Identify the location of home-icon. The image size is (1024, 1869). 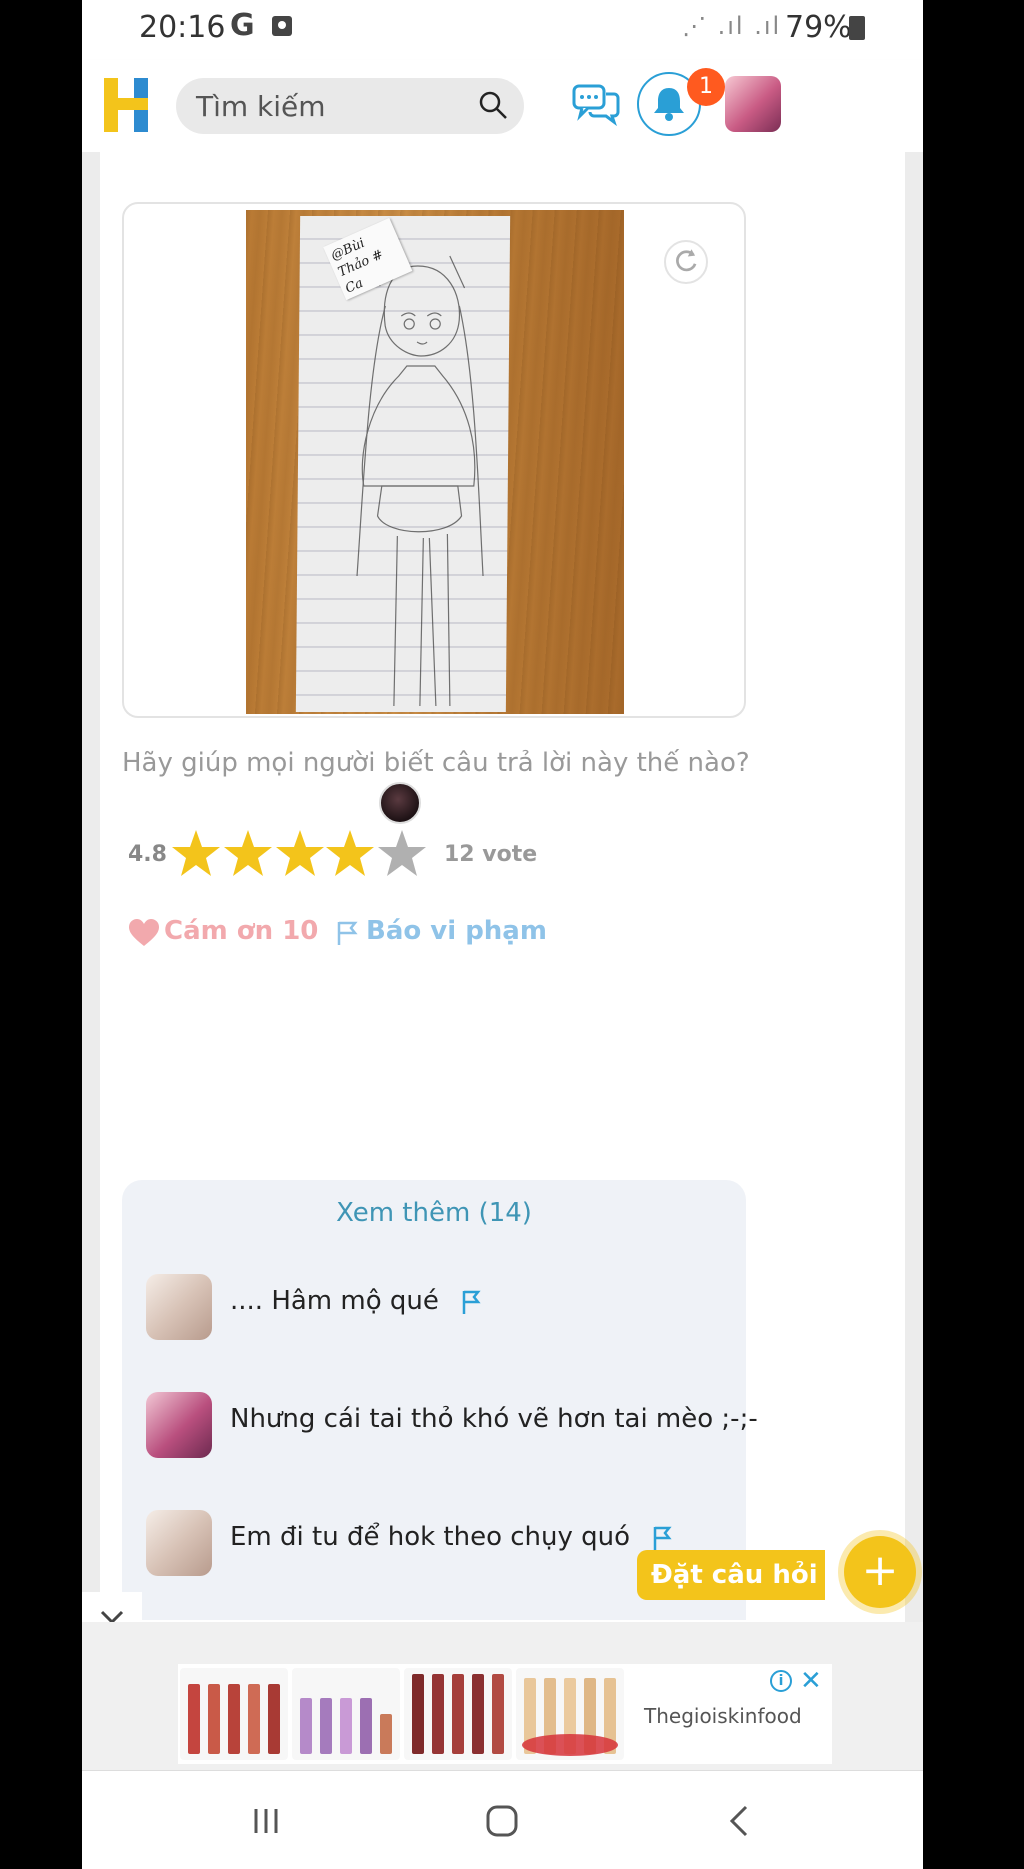
(502, 1821).